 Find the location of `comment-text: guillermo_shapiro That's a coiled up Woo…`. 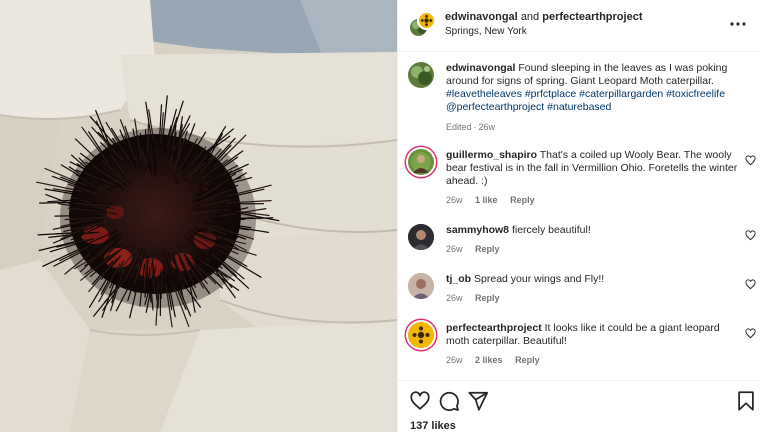

comment-text: guillermo_shapiro That's a coiled up Woo… is located at coordinates (592, 168).